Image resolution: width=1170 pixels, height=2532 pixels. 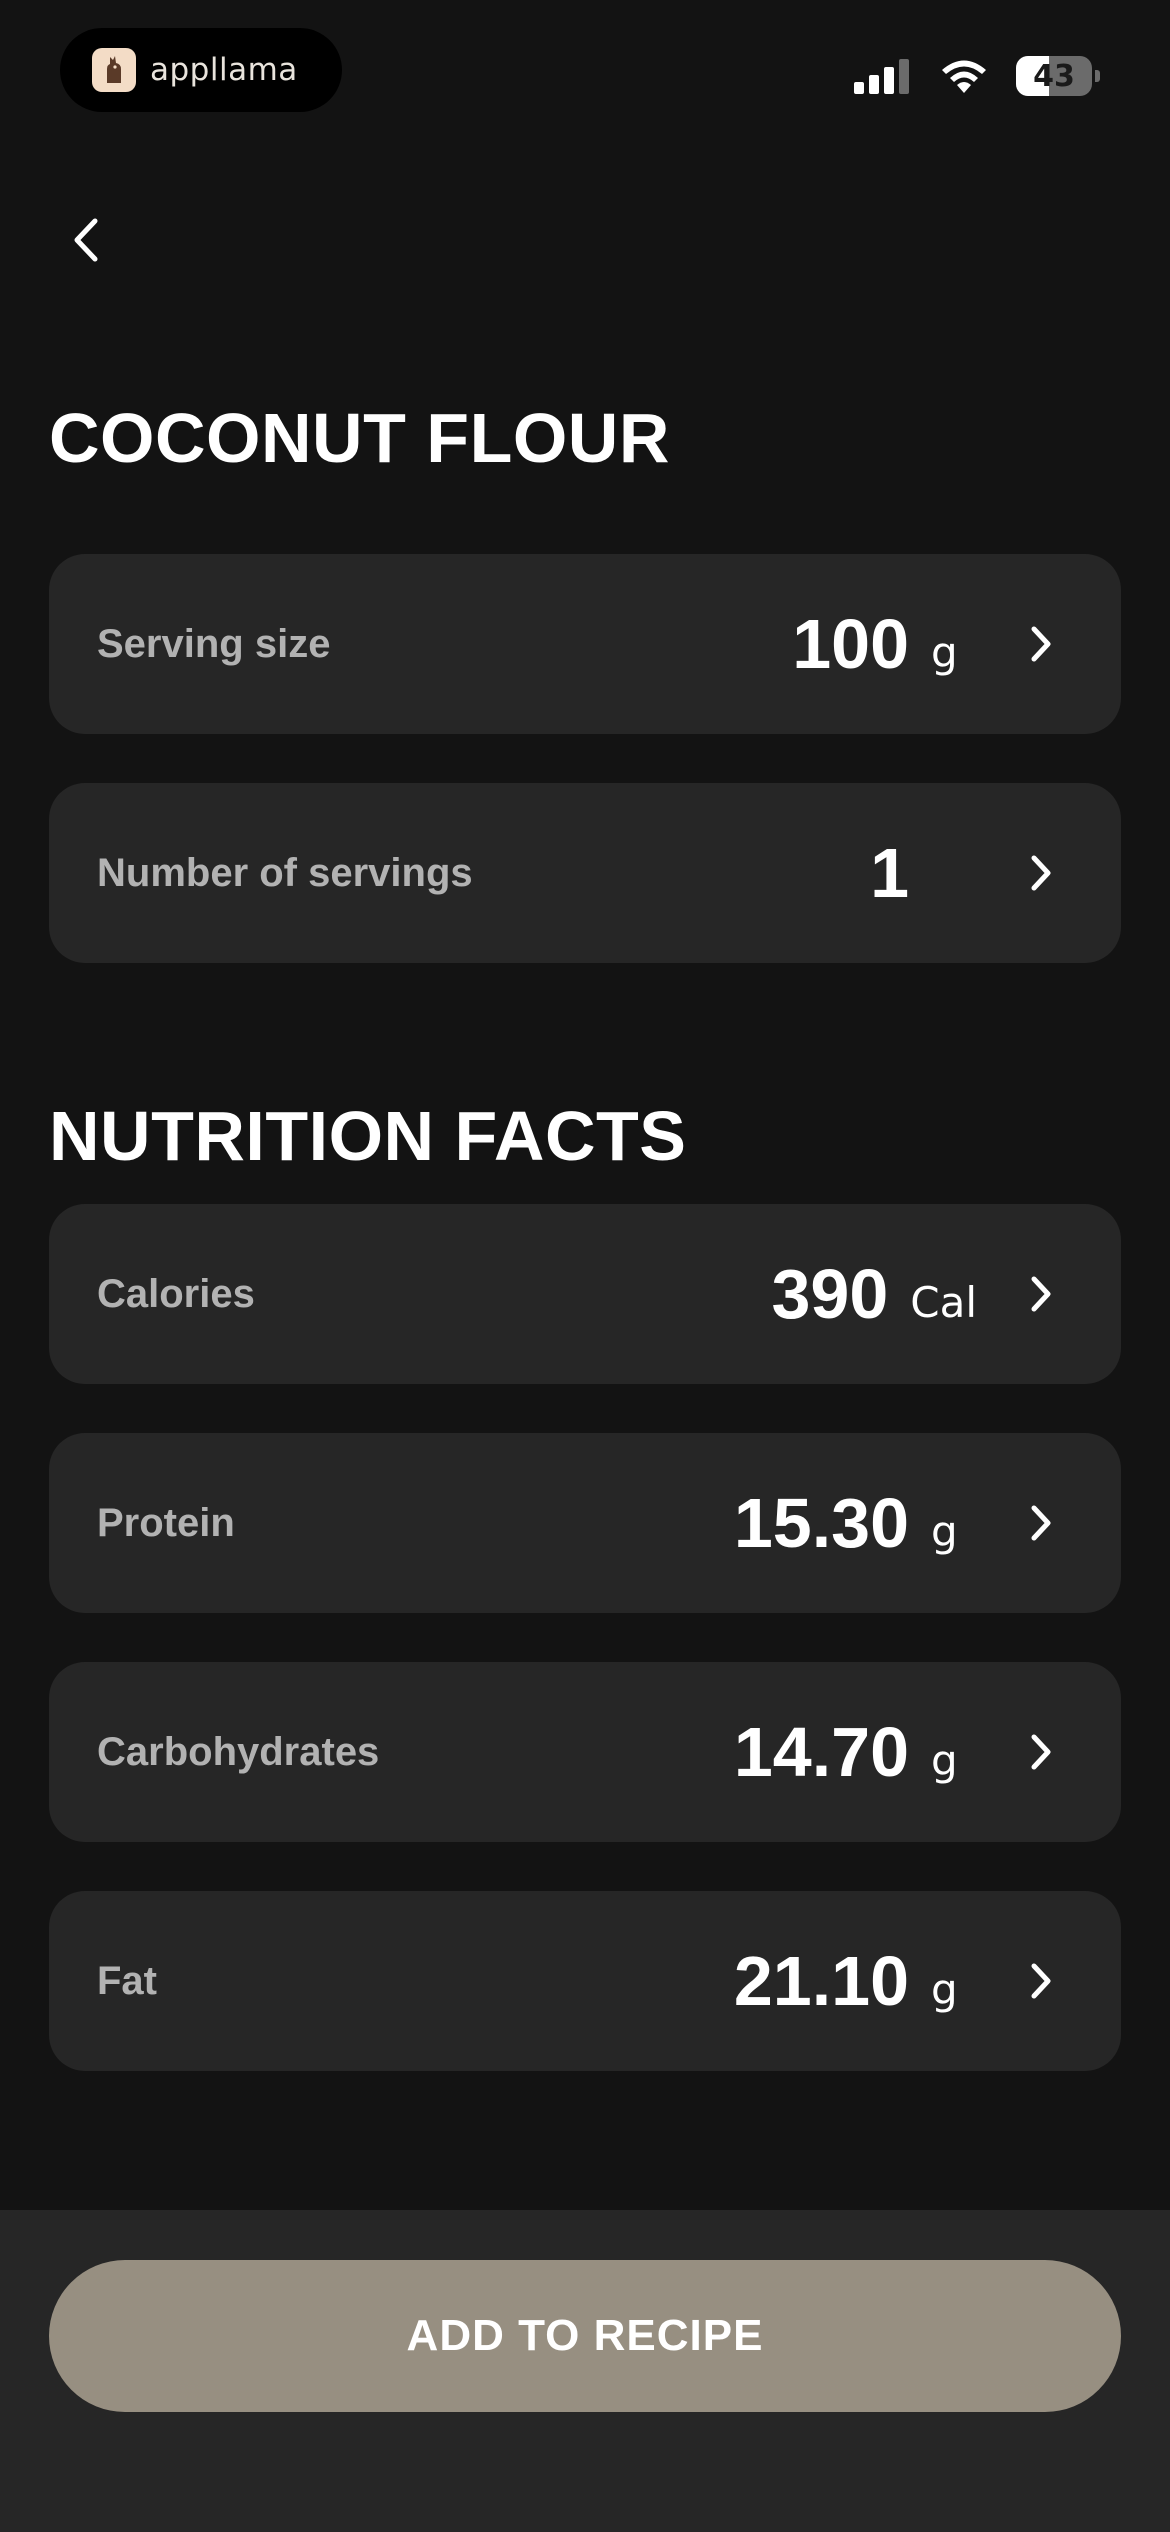 I want to click on nutrient-label: Fat, so click(x=127, y=1980).